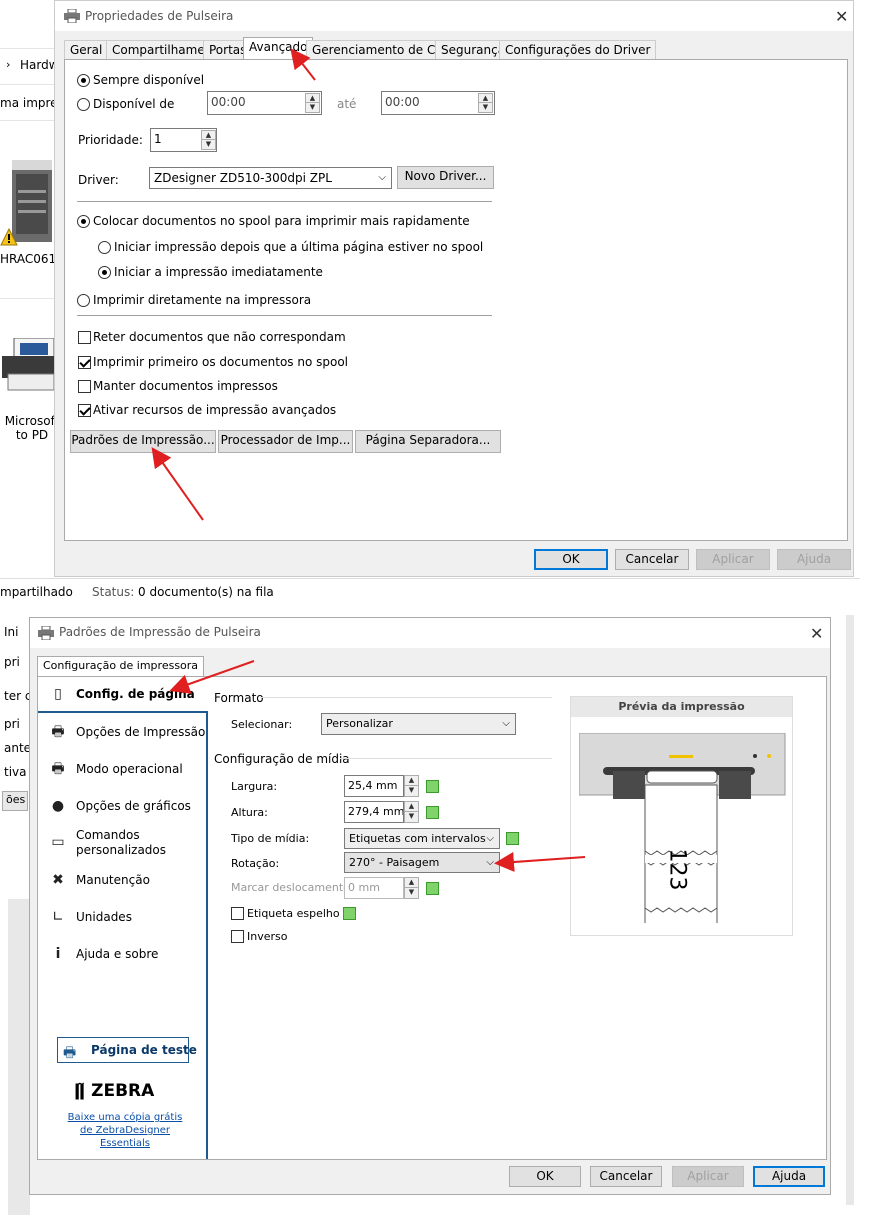 This screenshot has height=1220, width=892. Describe the element at coordinates (540, 862) in the screenshot. I see `arrow-to-rotation` at that location.